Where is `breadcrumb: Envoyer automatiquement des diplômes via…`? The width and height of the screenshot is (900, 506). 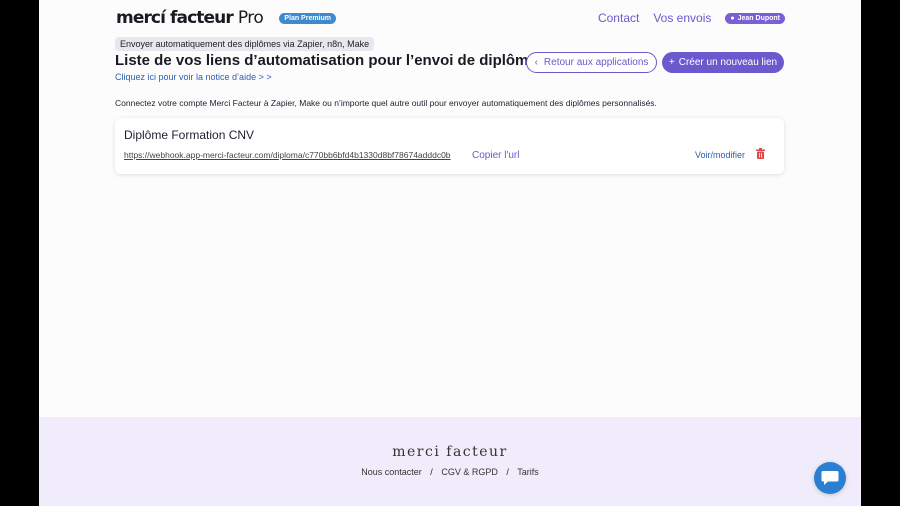 breadcrumb: Envoyer automatiquement des diplômes via… is located at coordinates (245, 44).